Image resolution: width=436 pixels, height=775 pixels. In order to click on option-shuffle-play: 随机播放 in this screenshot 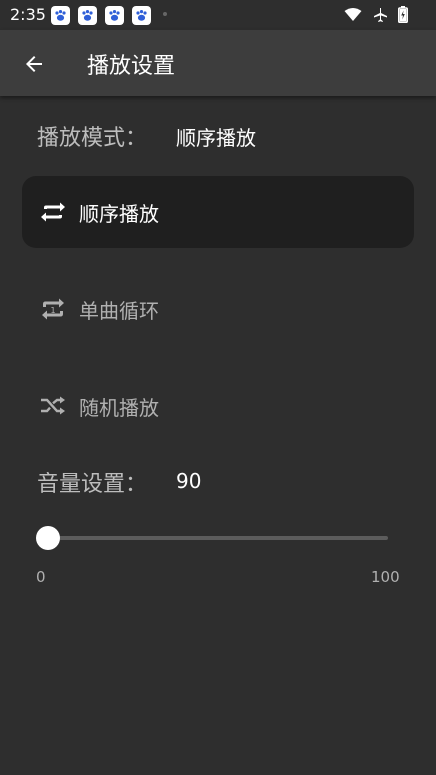, I will do `click(218, 406)`.